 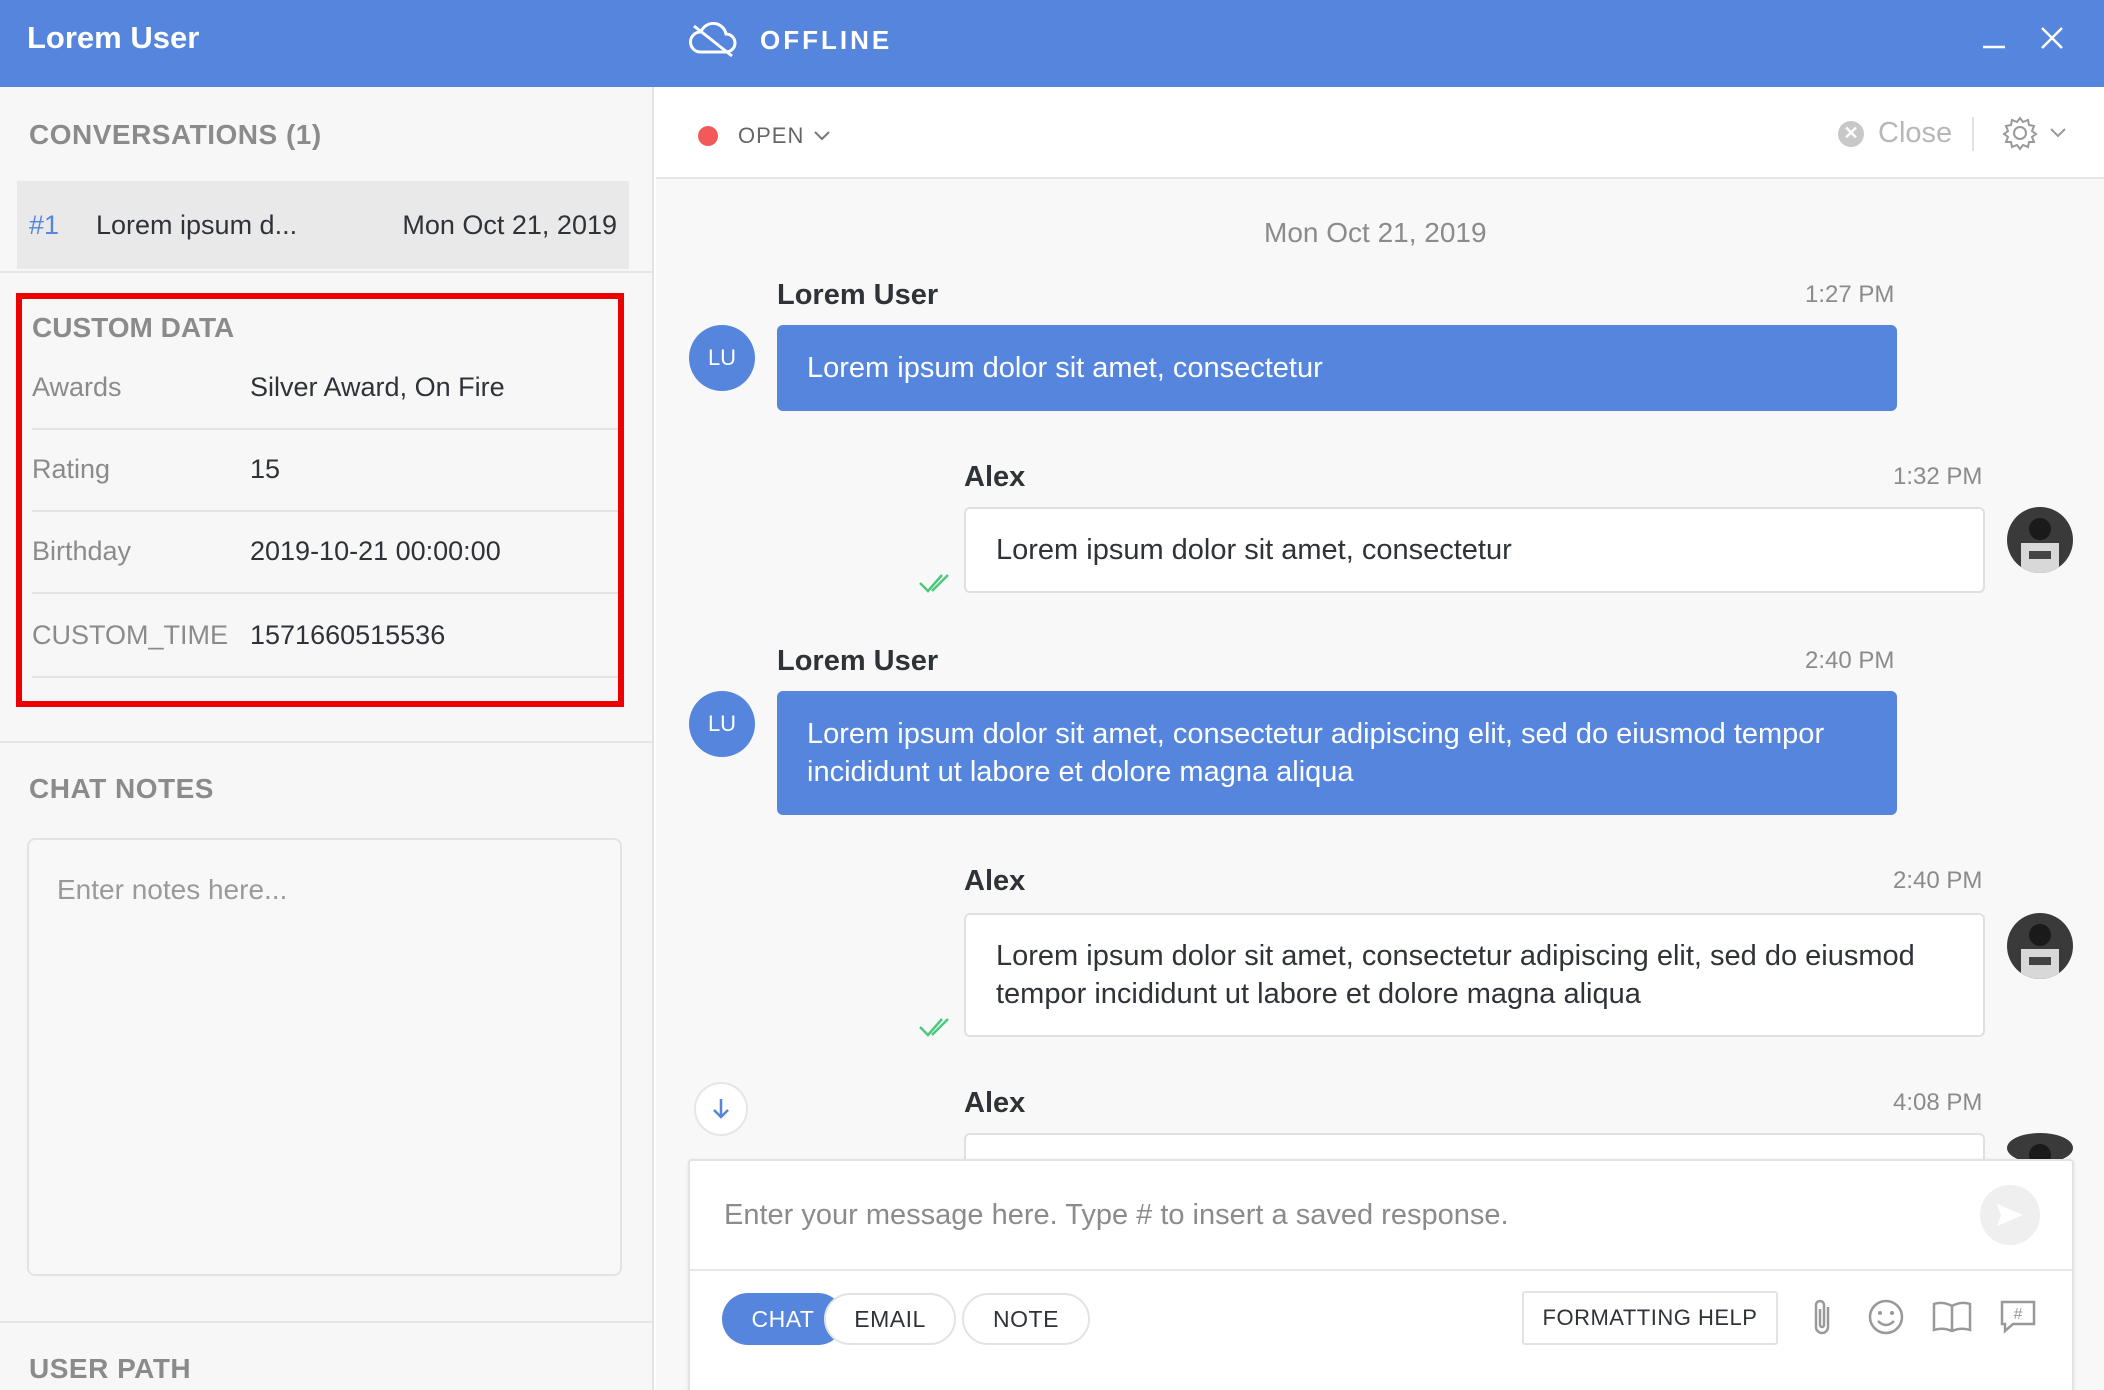 I want to click on knowledge-base-button, so click(x=1952, y=1317).